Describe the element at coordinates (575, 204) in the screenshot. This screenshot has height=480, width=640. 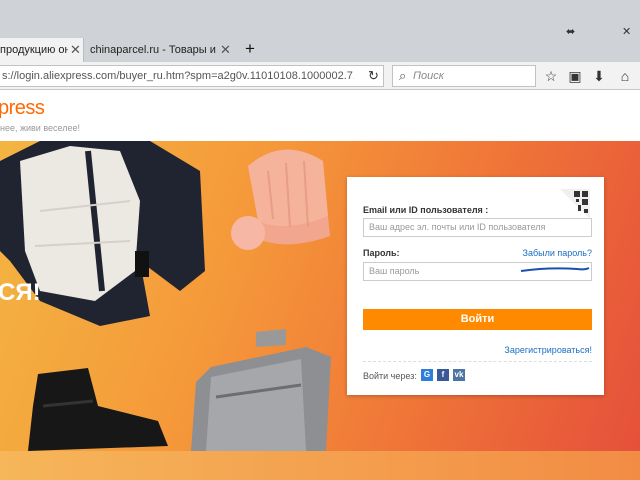
I see `qr-code-icon` at that location.